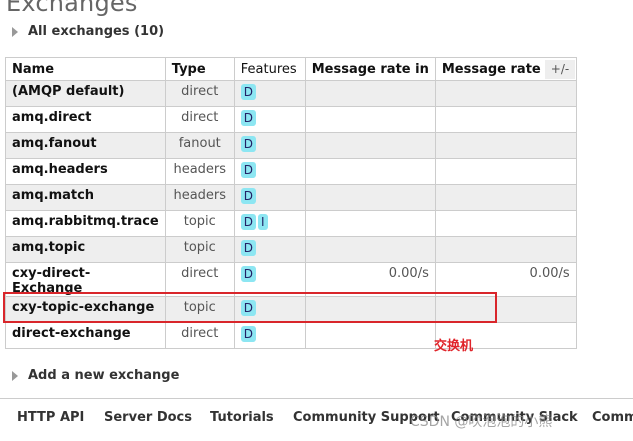 The image size is (633, 441). I want to click on all-exchanges-label: All exchanges (10), so click(96, 31).